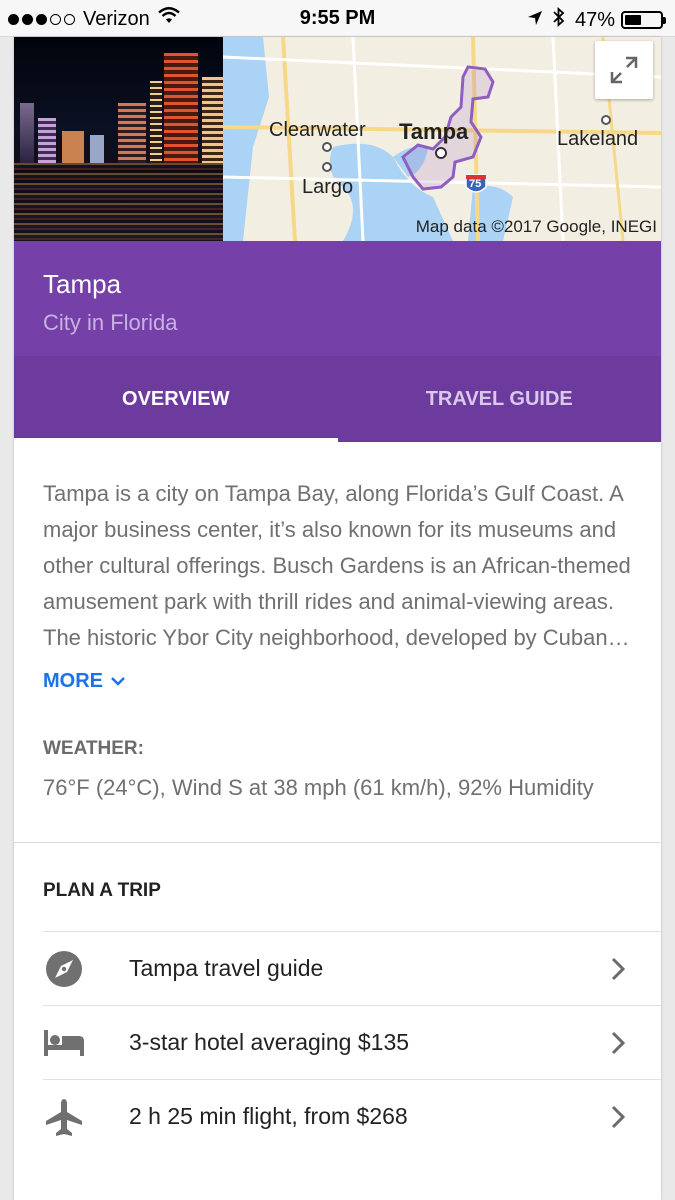 Image resolution: width=675 pixels, height=1200 pixels. I want to click on trip-row-label: 2 h 25 min flight, from $268, so click(268, 1116).